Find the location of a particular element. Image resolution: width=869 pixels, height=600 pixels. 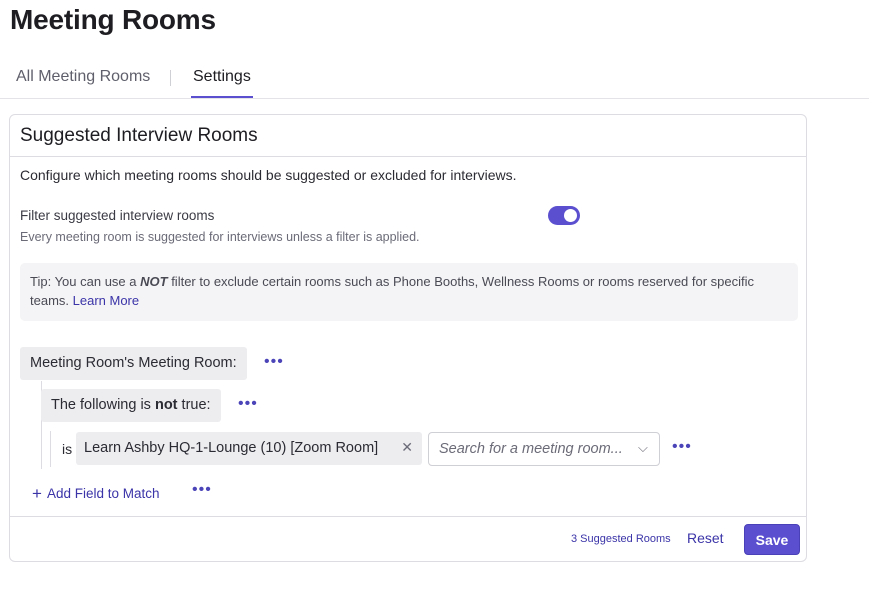

negation-chip: The following is not true: is located at coordinates (131, 405).